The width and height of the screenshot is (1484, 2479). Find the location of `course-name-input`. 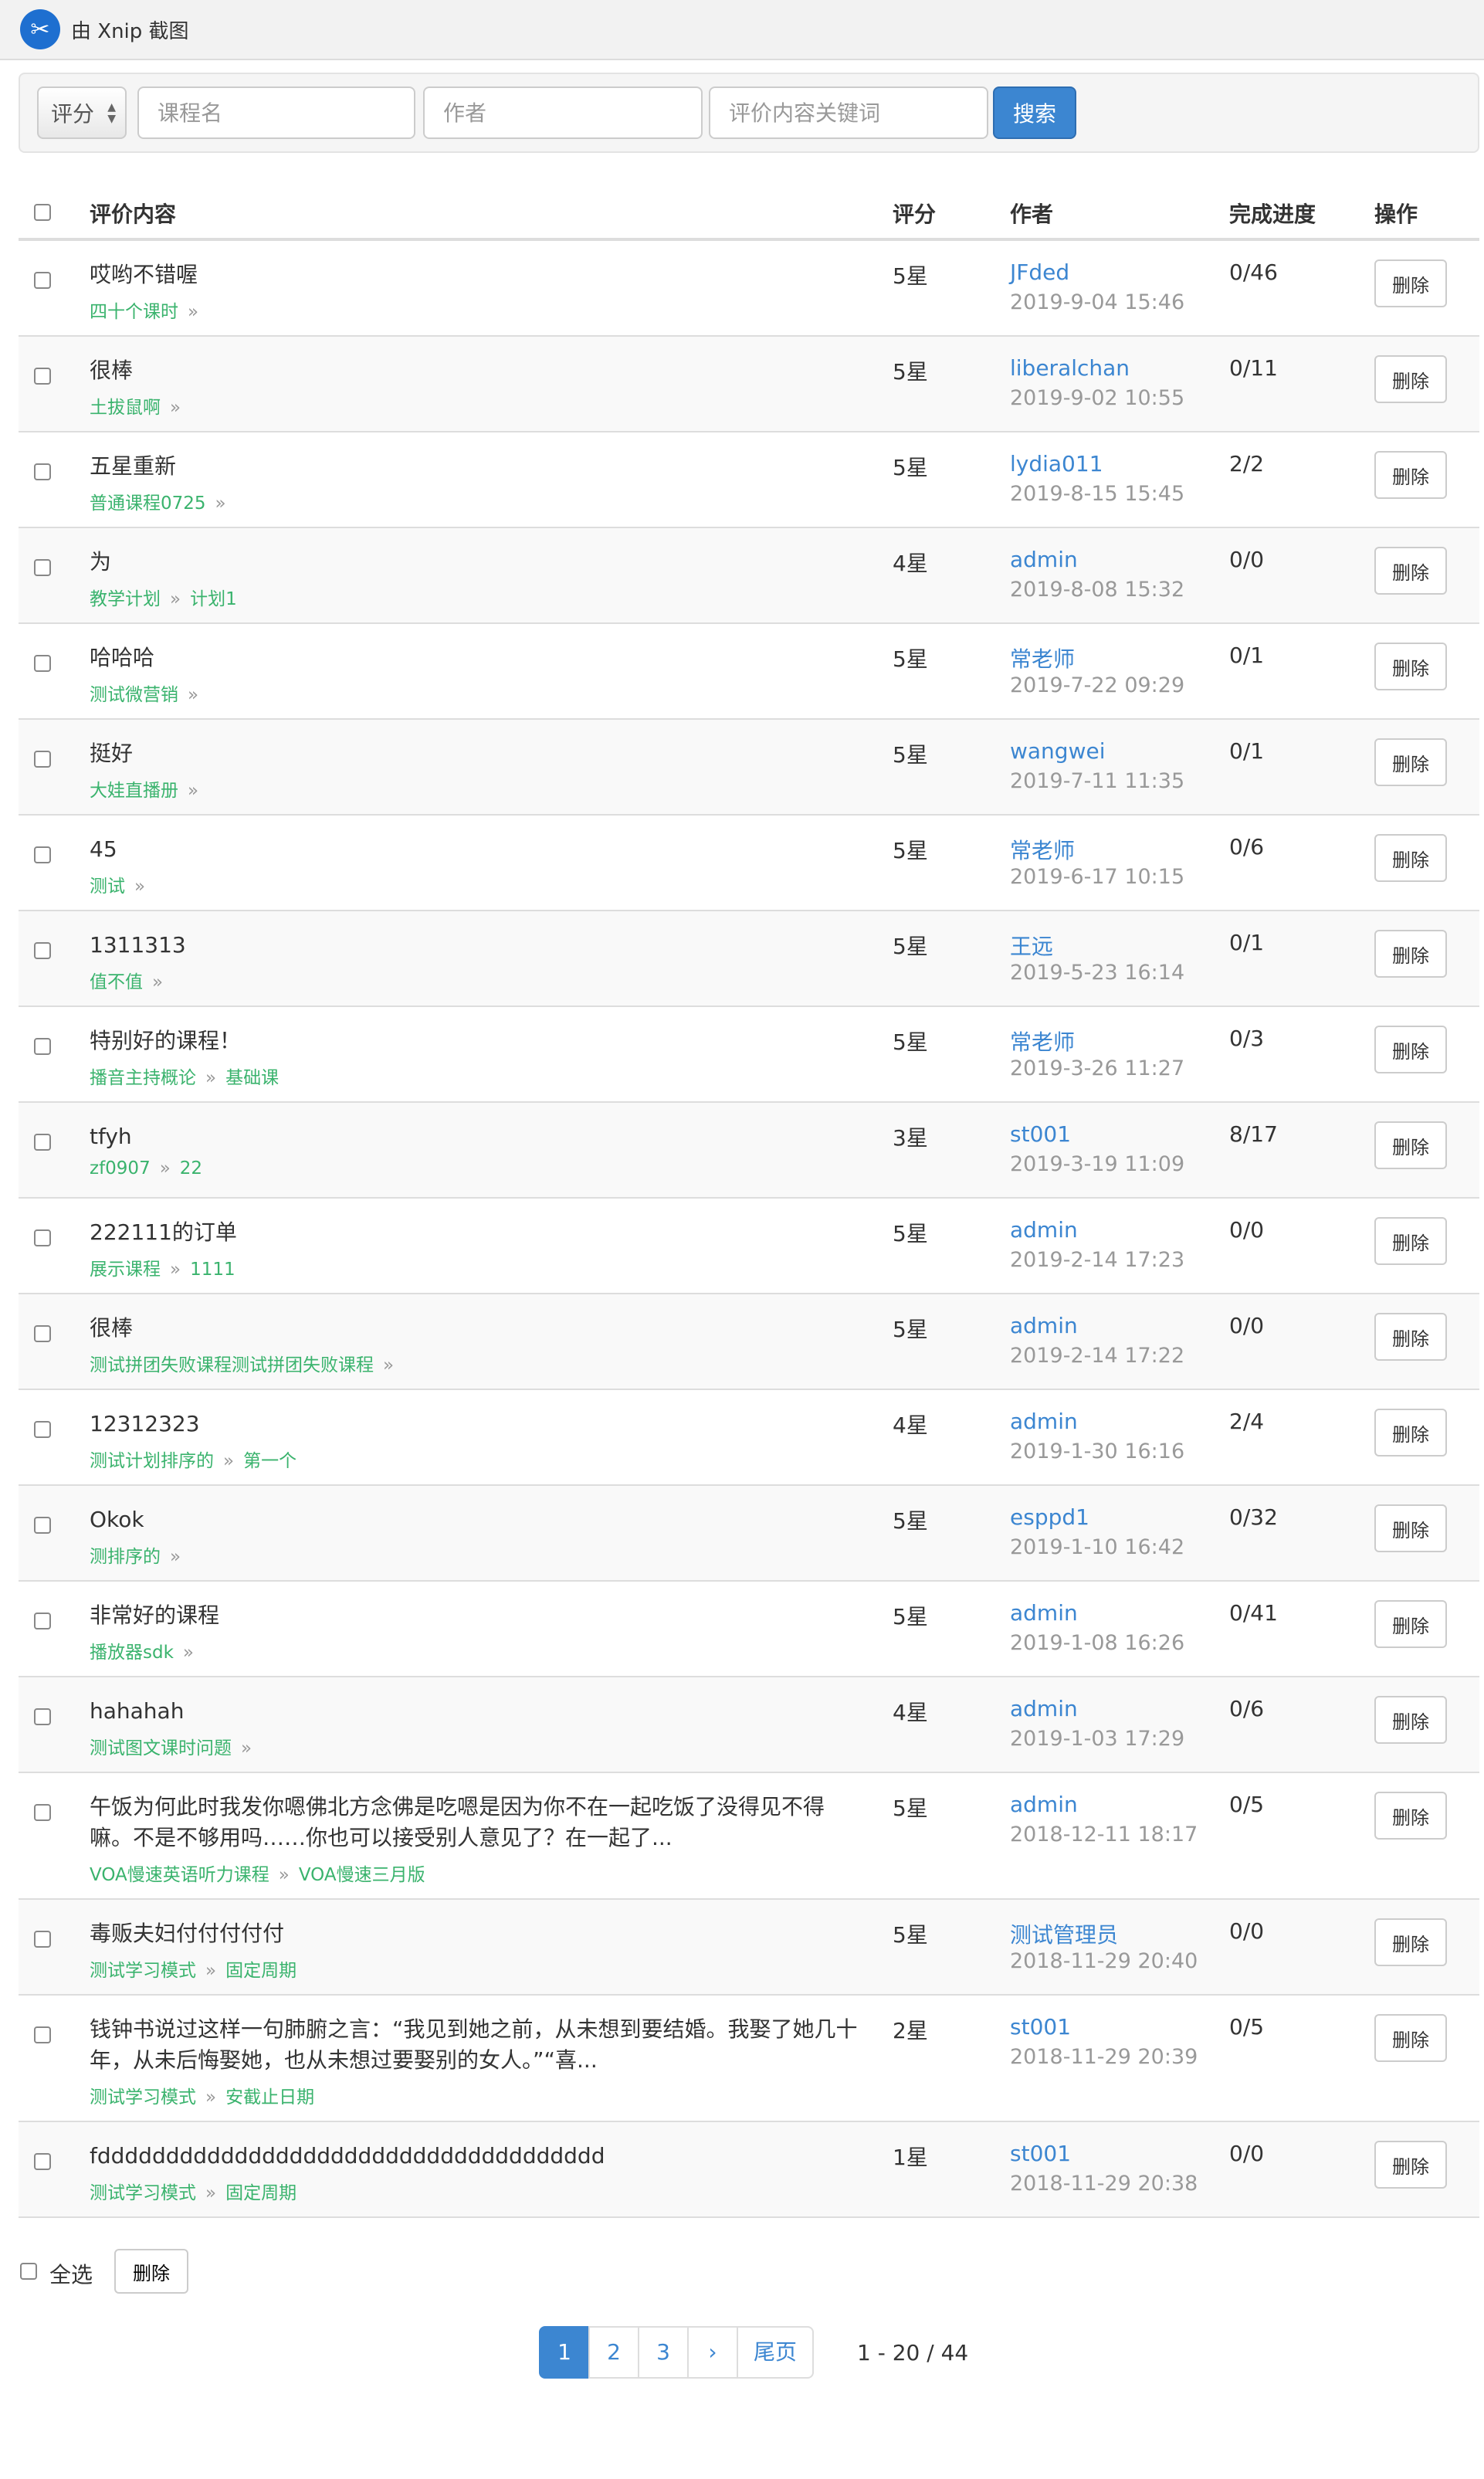

course-name-input is located at coordinates (276, 113).